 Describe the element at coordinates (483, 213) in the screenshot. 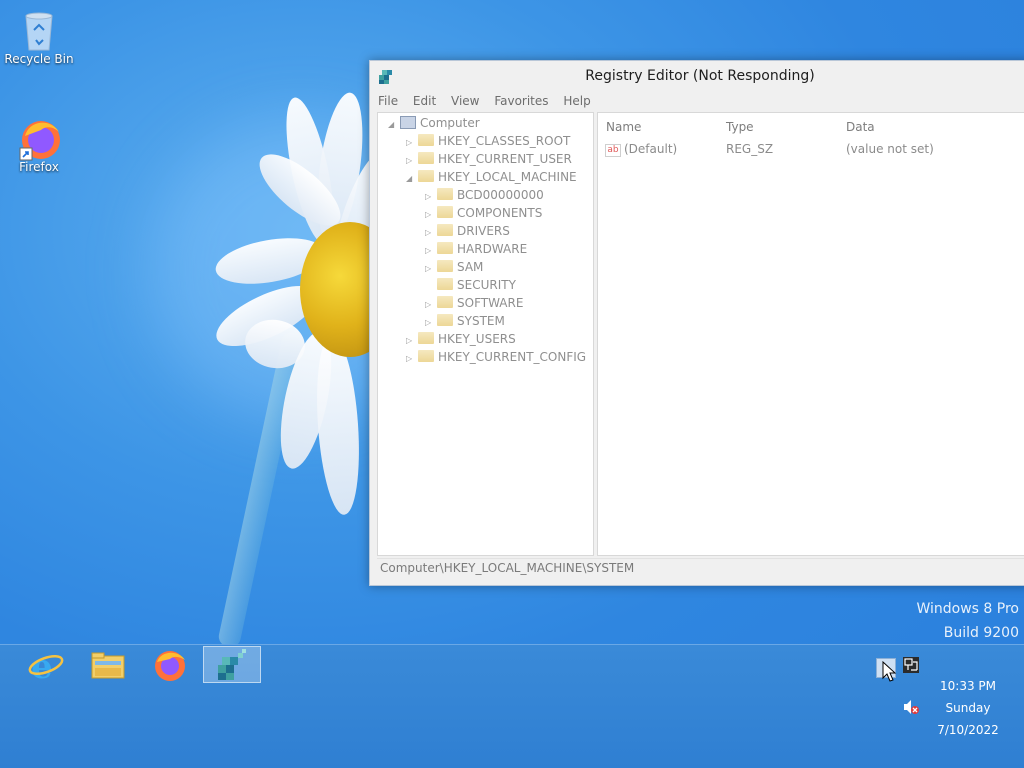

I see `tree-node-components: ▷ COMPONENTS` at that location.